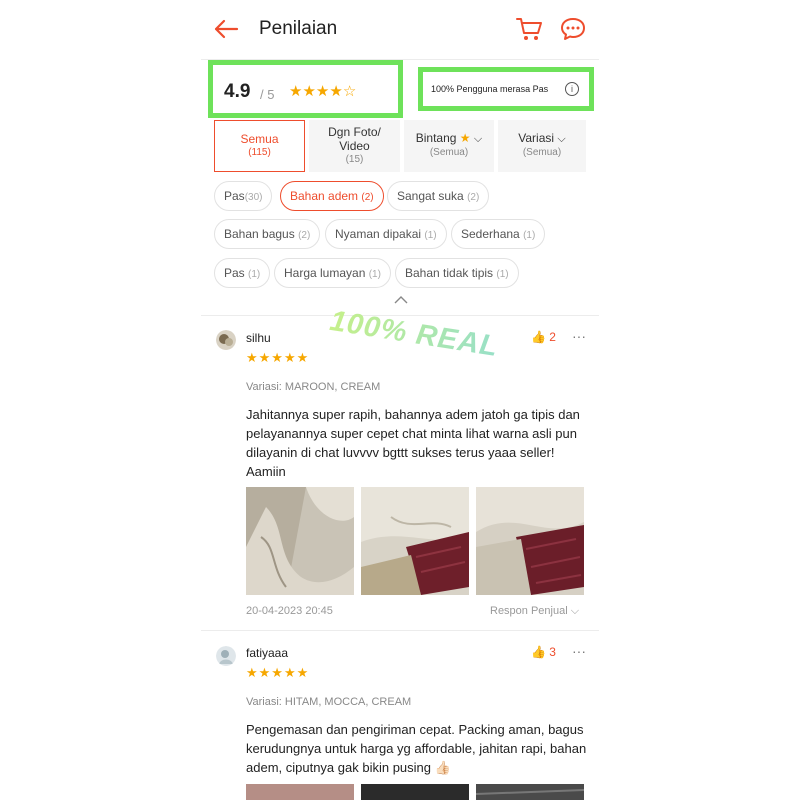 This screenshot has width=800, height=800. Describe the element at coordinates (324, 196) in the screenshot. I see `chip-label: Bahan adem` at that location.